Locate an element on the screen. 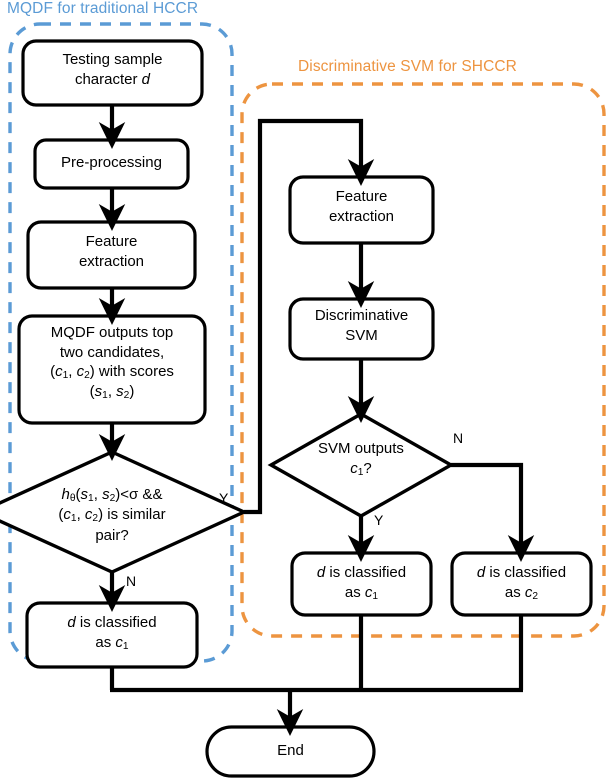  node-classified-c1 is located at coordinates (361, 584).